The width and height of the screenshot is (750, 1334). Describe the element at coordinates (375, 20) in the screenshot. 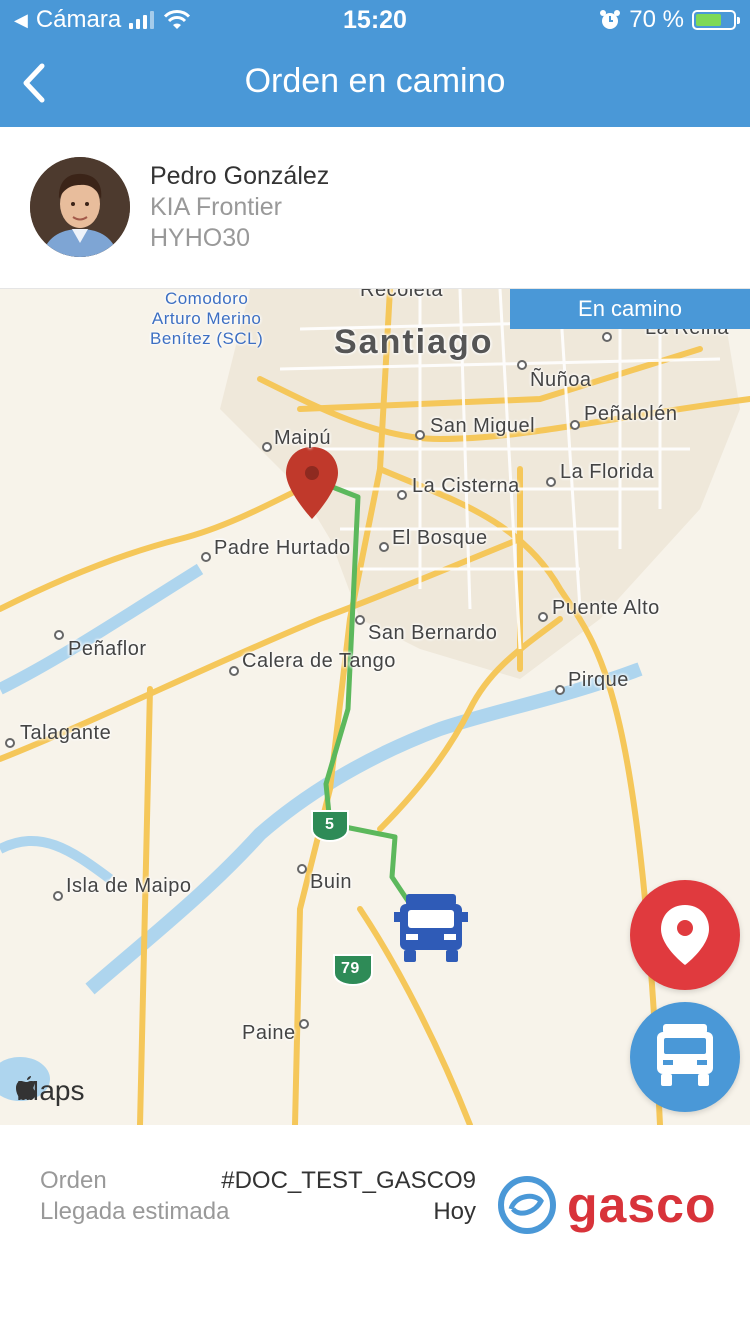

I see `status-bar: ◀ Cámara 15:20 70 %` at that location.